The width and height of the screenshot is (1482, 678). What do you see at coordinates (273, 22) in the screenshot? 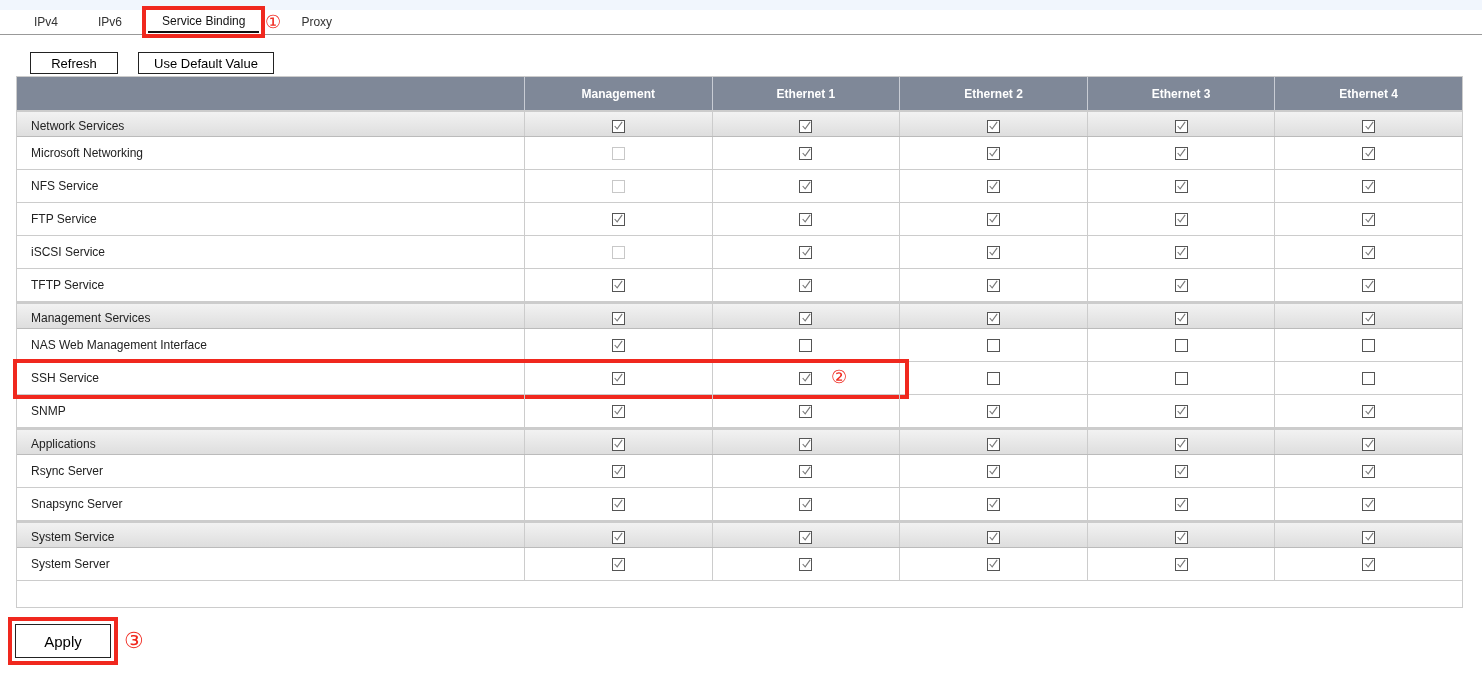
I see `callout-number: ①` at bounding box center [273, 22].